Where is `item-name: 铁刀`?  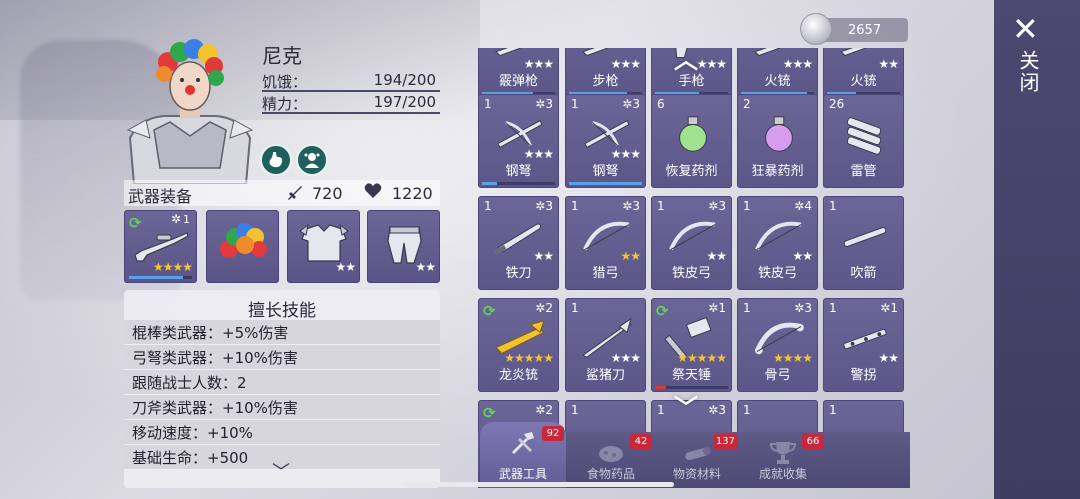 item-name: 铁刀 is located at coordinates (518, 273).